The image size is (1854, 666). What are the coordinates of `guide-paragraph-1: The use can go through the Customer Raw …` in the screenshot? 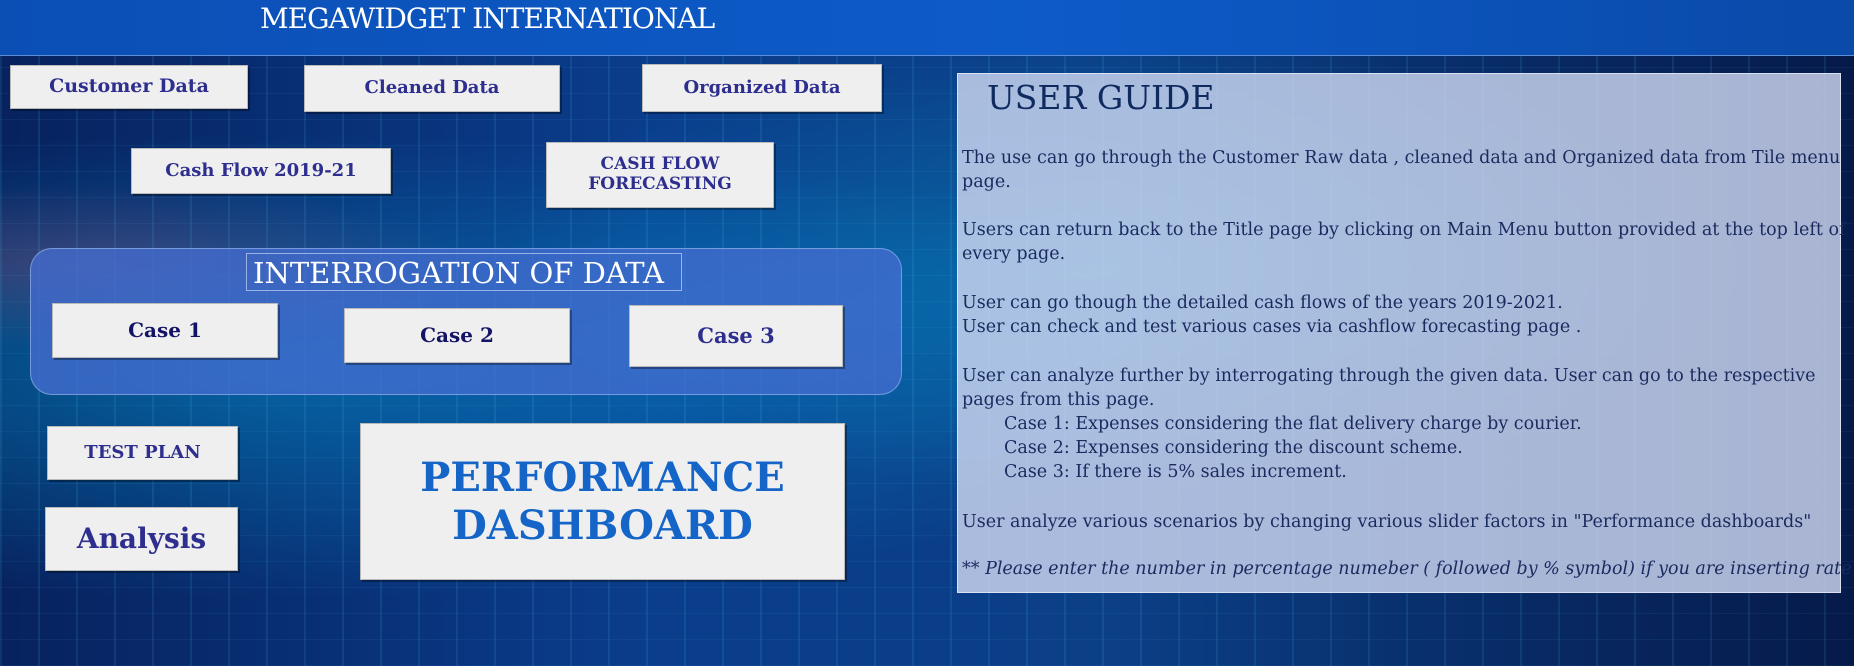 It's located at (1401, 170).